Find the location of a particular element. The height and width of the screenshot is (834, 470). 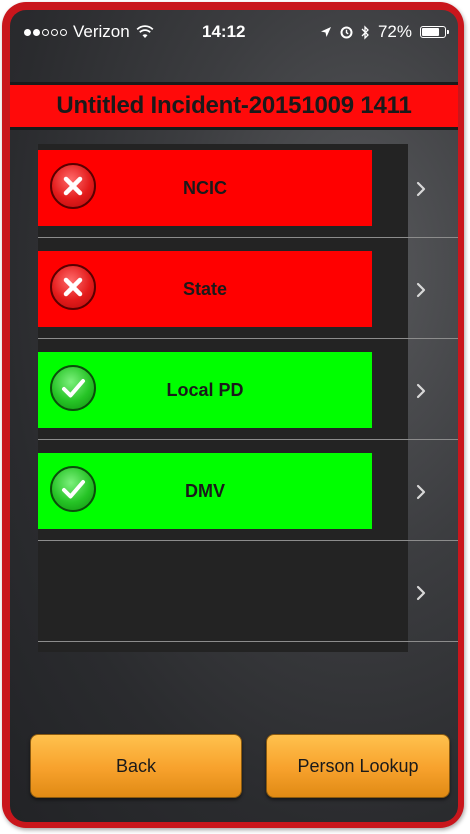

status-left: Verizon is located at coordinates (89, 32).